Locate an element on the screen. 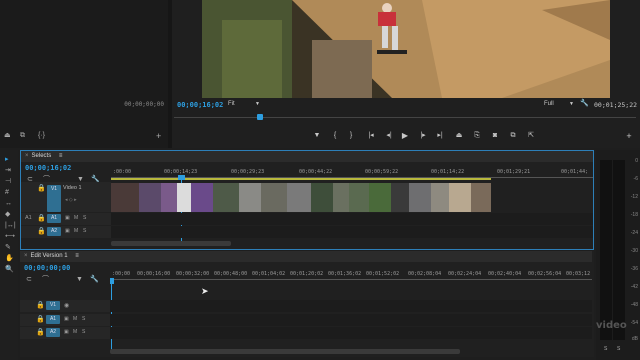 This screenshot has height=360, width=640. step-forward-icon: |▸ is located at coordinates (423, 136).